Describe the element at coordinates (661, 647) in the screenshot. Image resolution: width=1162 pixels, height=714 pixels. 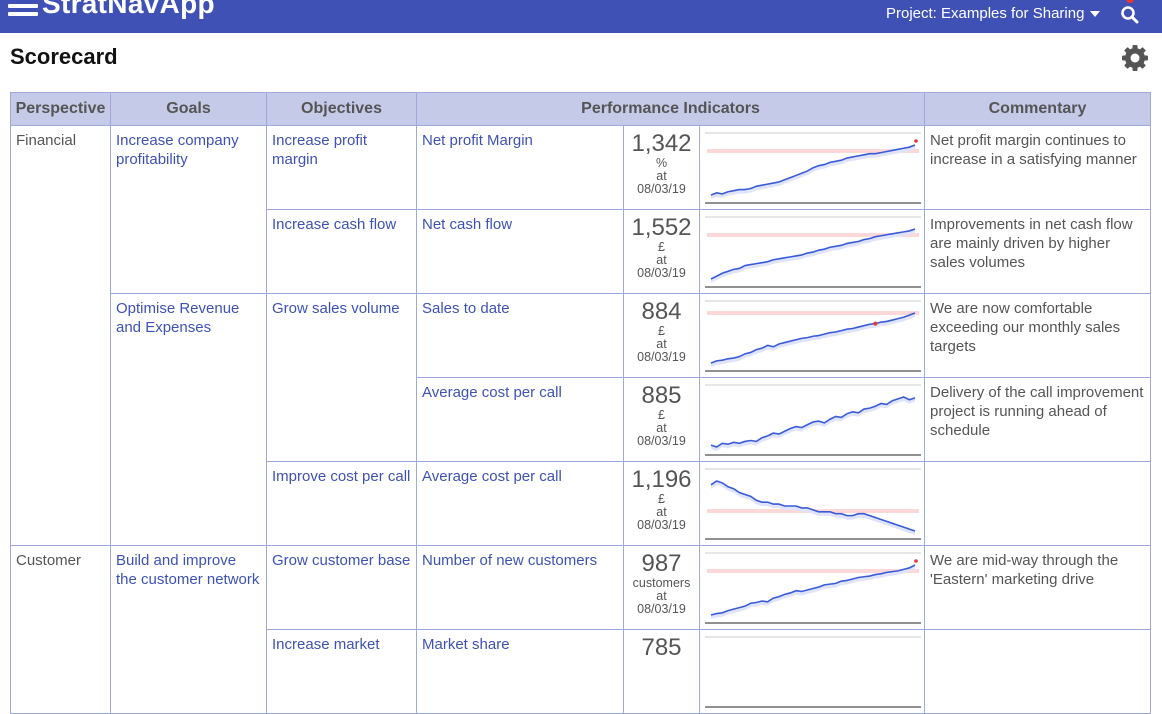
I see `indicator-value: 785` at that location.